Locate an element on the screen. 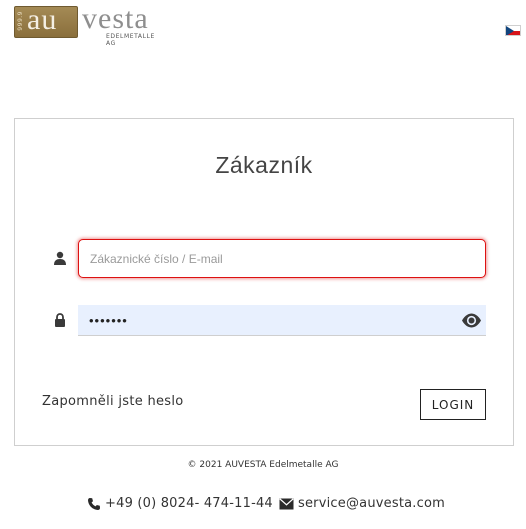 Image resolution: width=526 pixels, height=529 pixels. contact-phone: +49 (0) 8024- 474-11-44 is located at coordinates (180, 503).